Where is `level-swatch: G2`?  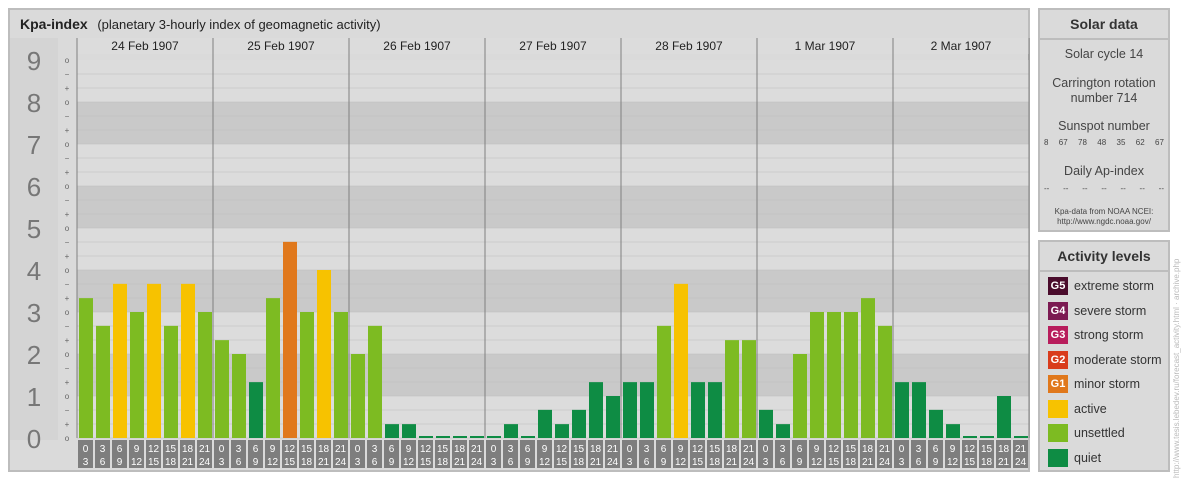
level-swatch: G2 is located at coordinates (1058, 359).